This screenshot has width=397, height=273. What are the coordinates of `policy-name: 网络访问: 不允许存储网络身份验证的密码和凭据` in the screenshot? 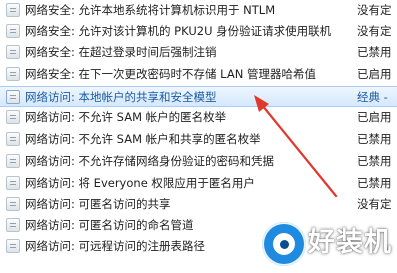 It's located at (150, 161).